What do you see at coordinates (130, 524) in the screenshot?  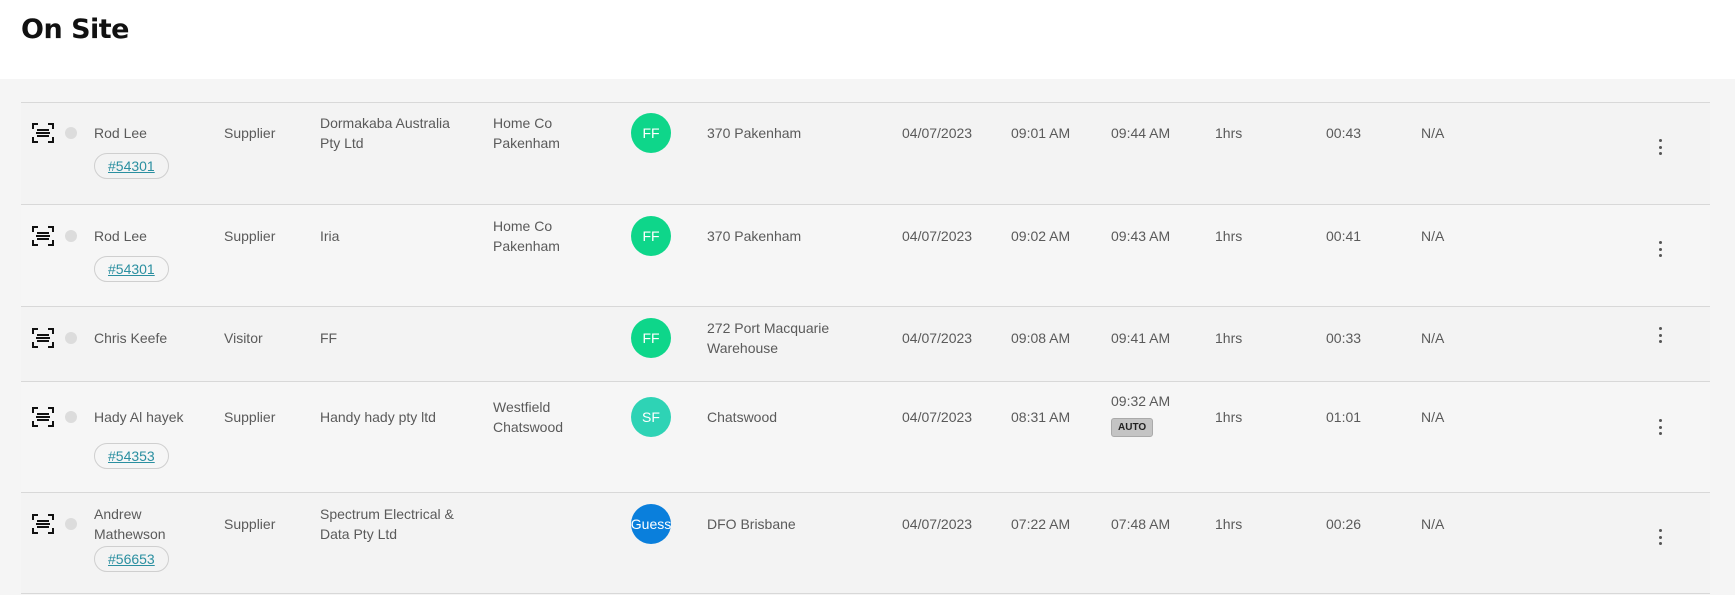 I see `visitor-name: Andrew Mathewson` at bounding box center [130, 524].